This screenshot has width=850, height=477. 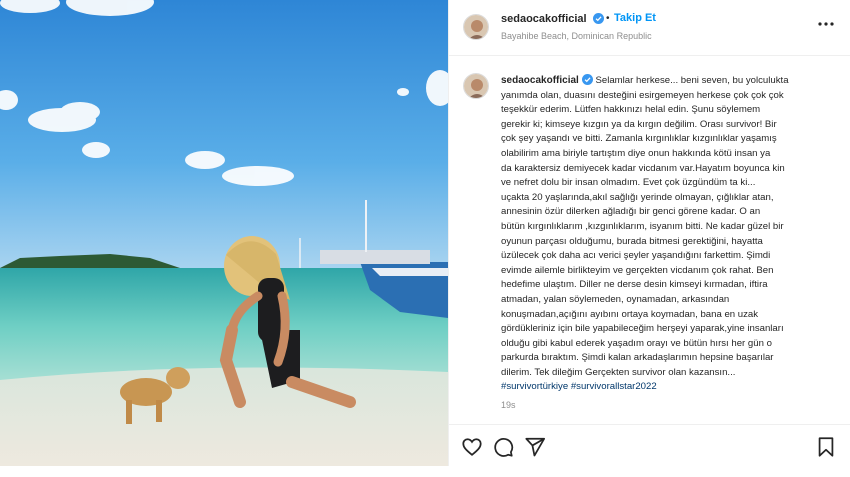 What do you see at coordinates (826, 447) in the screenshot?
I see `bookmark-icon` at bounding box center [826, 447].